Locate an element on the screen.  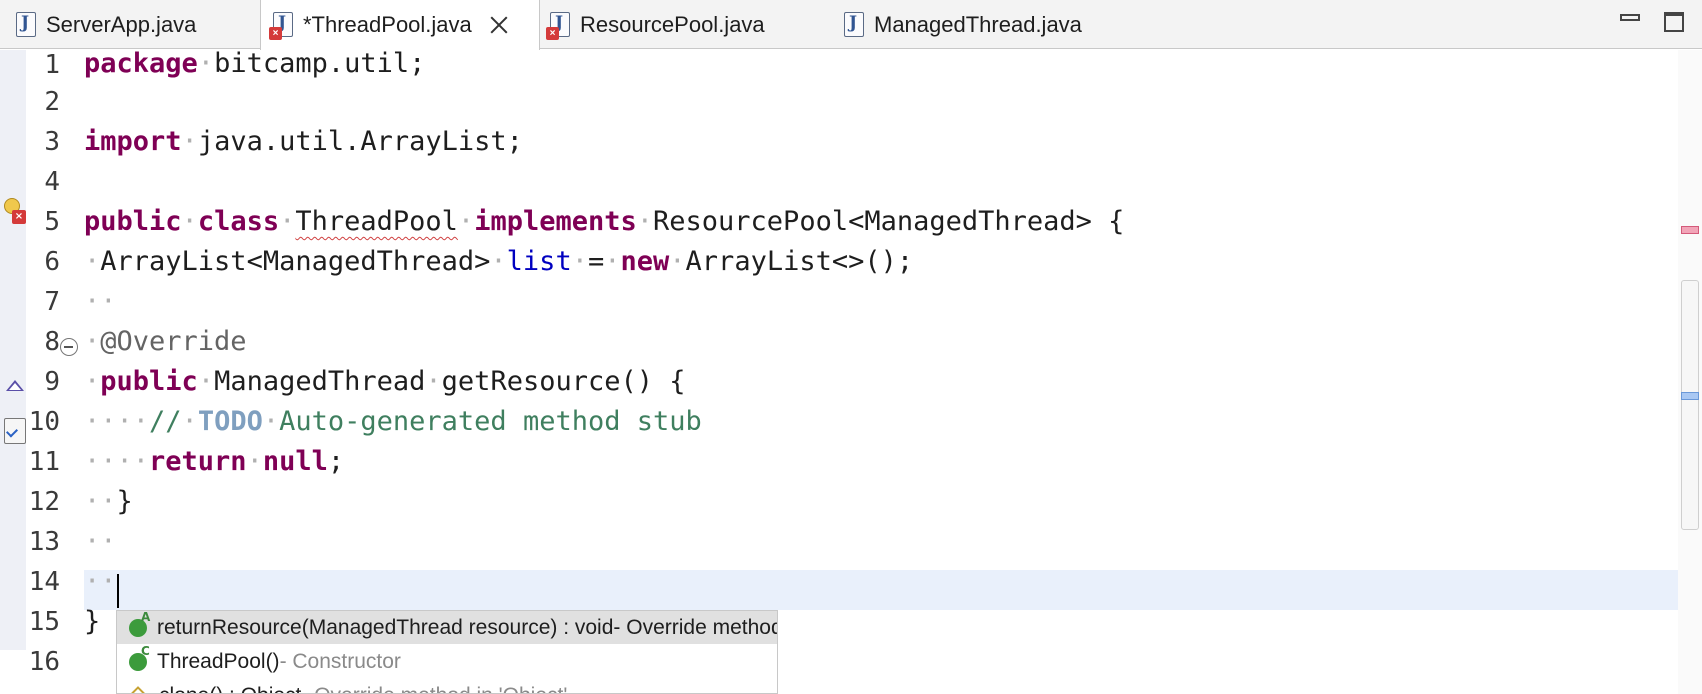
collapse-fold-icon is located at coordinates (69, 347).